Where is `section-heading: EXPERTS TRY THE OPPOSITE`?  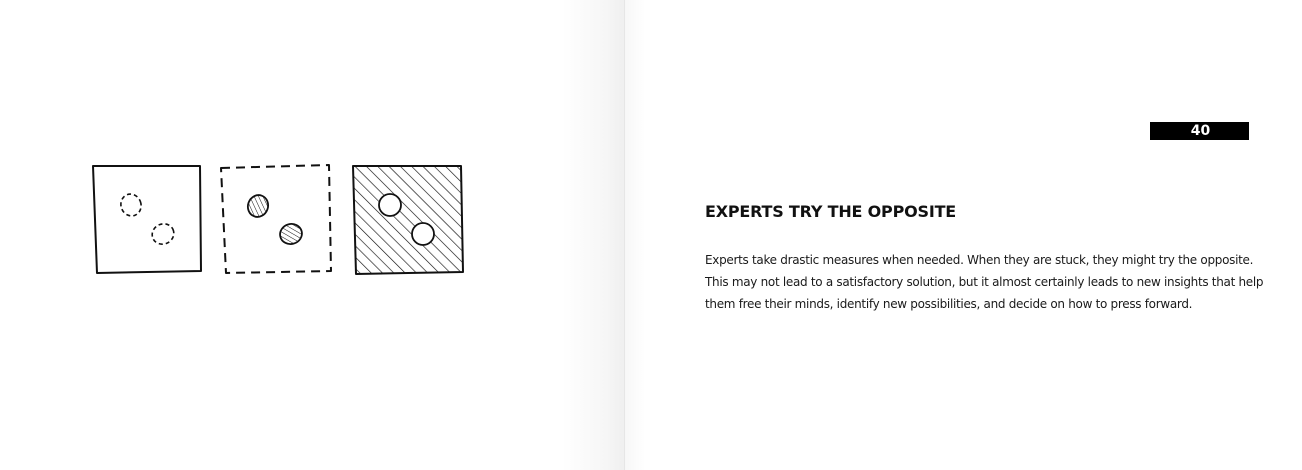 section-heading: EXPERTS TRY THE OPPOSITE is located at coordinates (831, 211).